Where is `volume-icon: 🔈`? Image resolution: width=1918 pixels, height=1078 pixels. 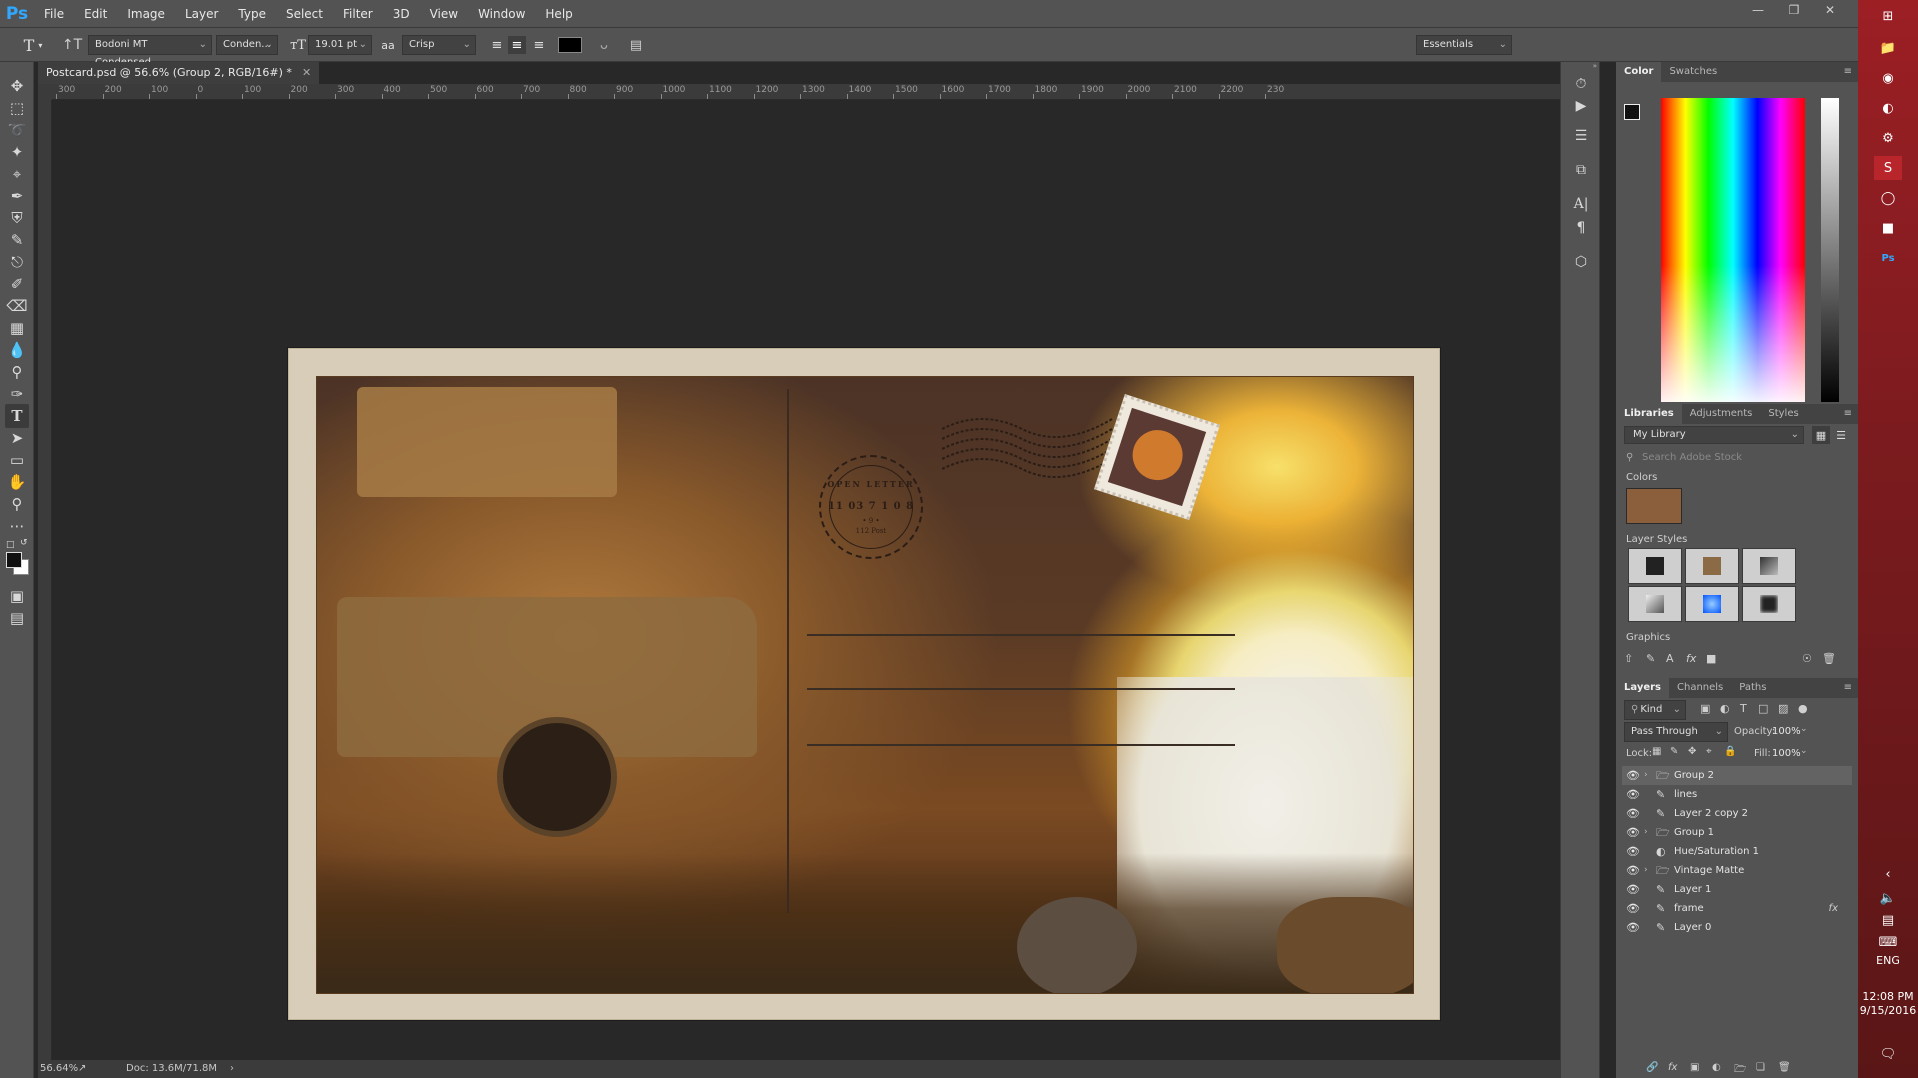
volume-icon: 🔈 is located at coordinates (1888, 898).